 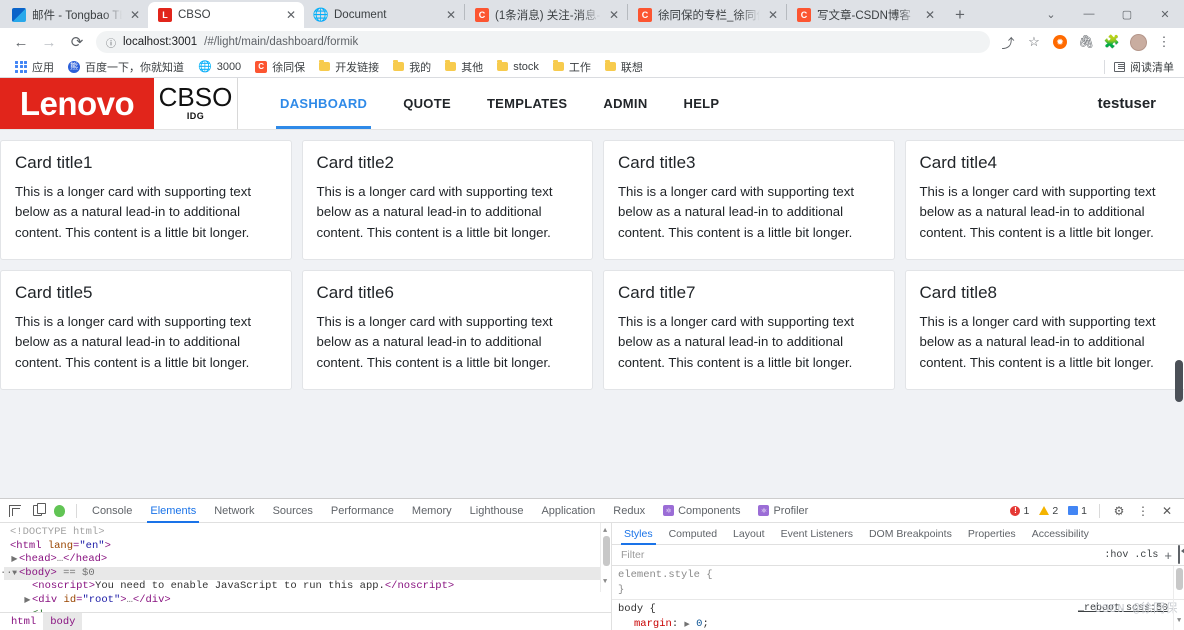 What do you see at coordinates (427, 103) in the screenshot?
I see `nav-item-quote: QUOTE` at bounding box center [427, 103].